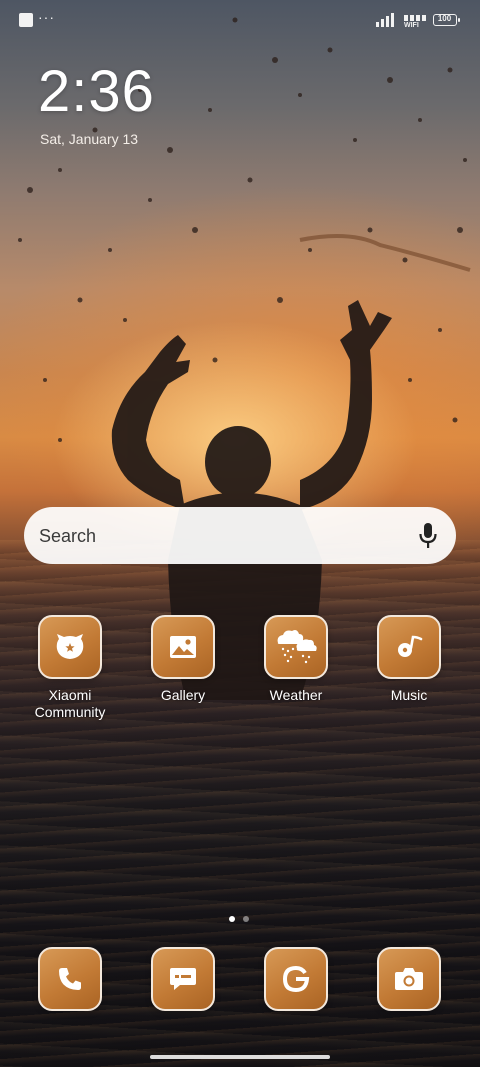 The height and width of the screenshot is (1067, 480). I want to click on camera-icon, so click(409, 979).